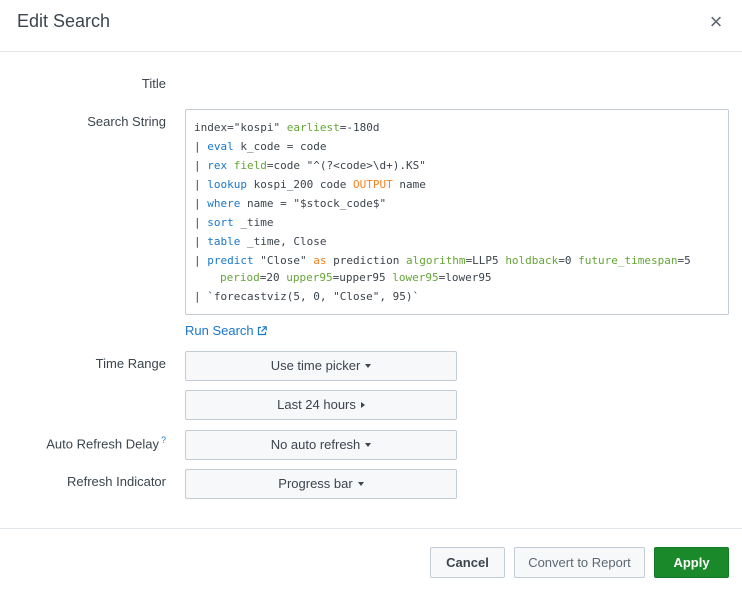 This screenshot has width=742, height=596. I want to click on time-range-value: Last 24 hours, so click(316, 404).